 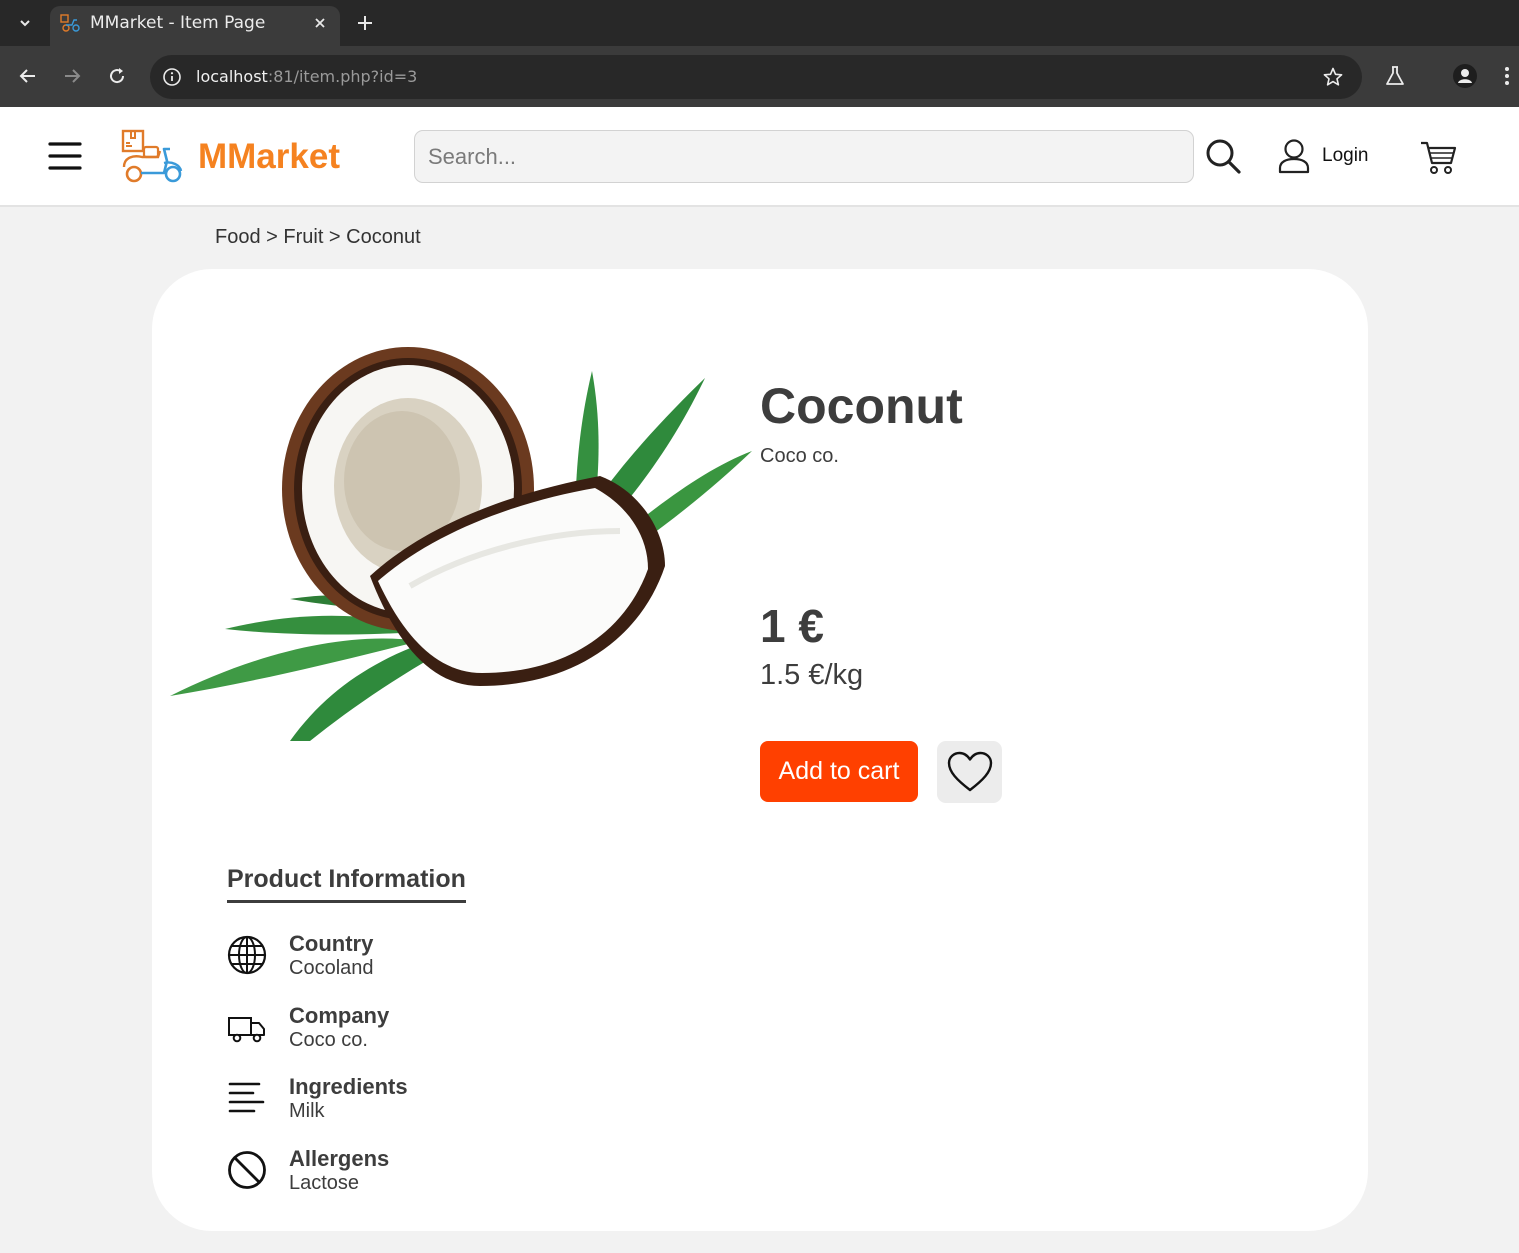 I want to click on browser-tab: MMarket - Item Page, so click(x=195, y=26).